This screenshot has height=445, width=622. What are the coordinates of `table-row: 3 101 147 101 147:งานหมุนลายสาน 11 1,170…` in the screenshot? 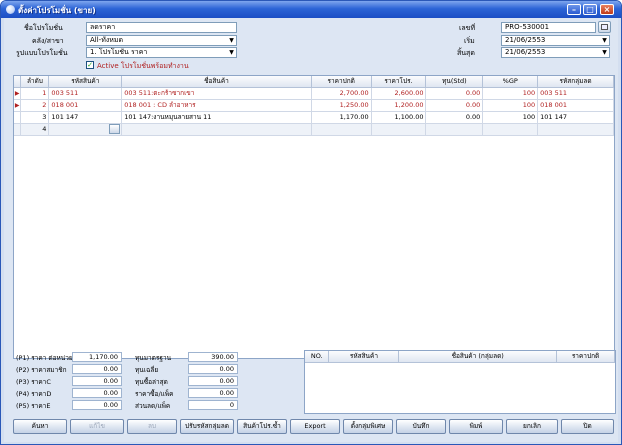 It's located at (314, 117).